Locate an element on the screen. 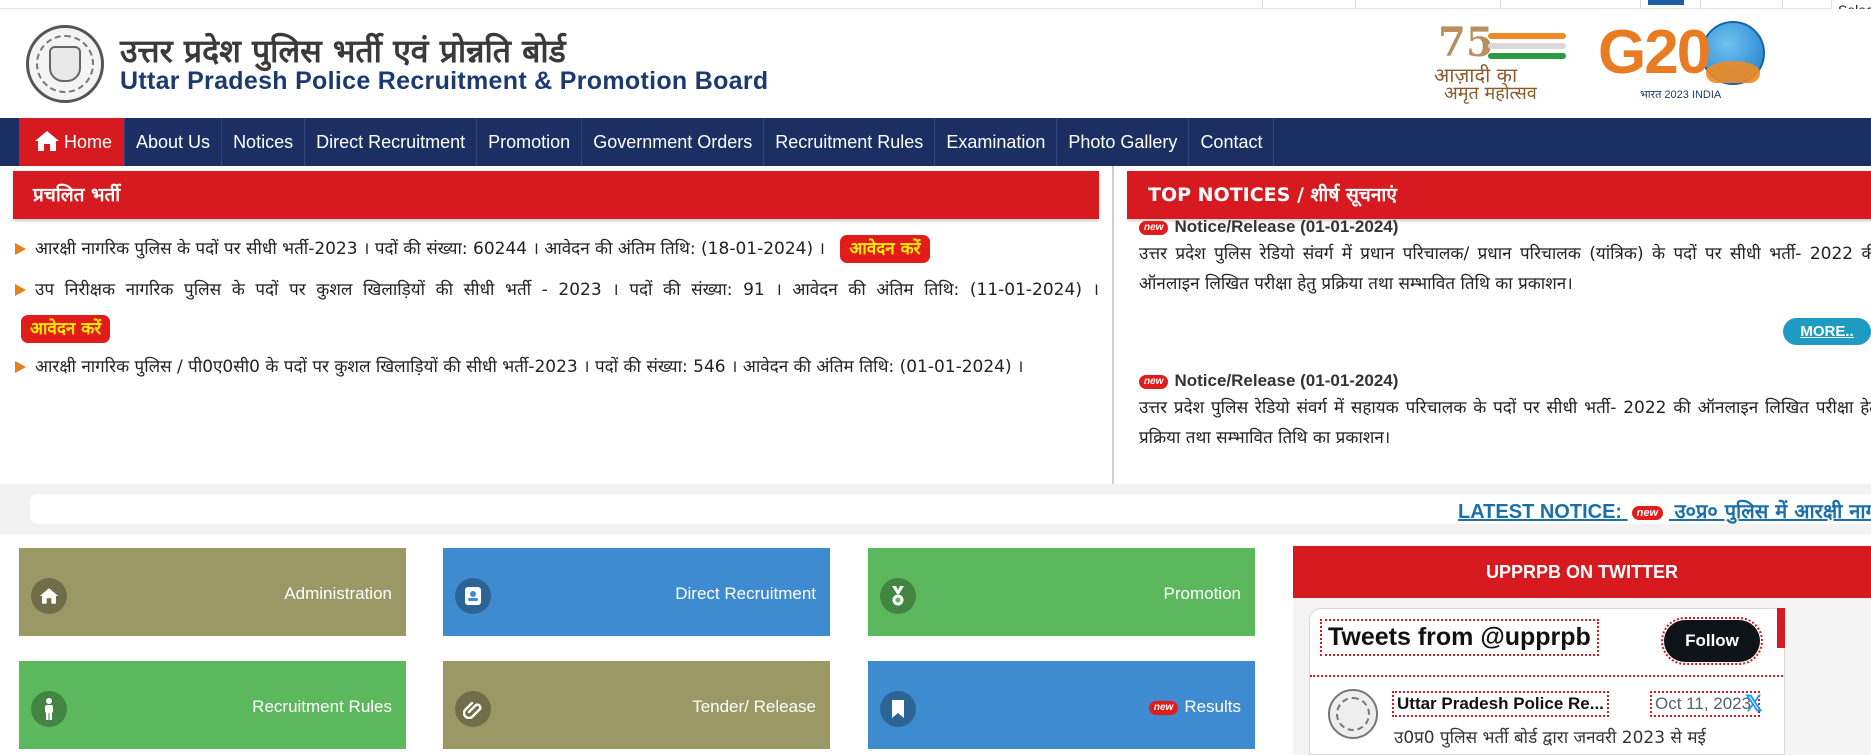 This screenshot has width=1871, height=755. more-button: MORE.. is located at coordinates (1827, 331).